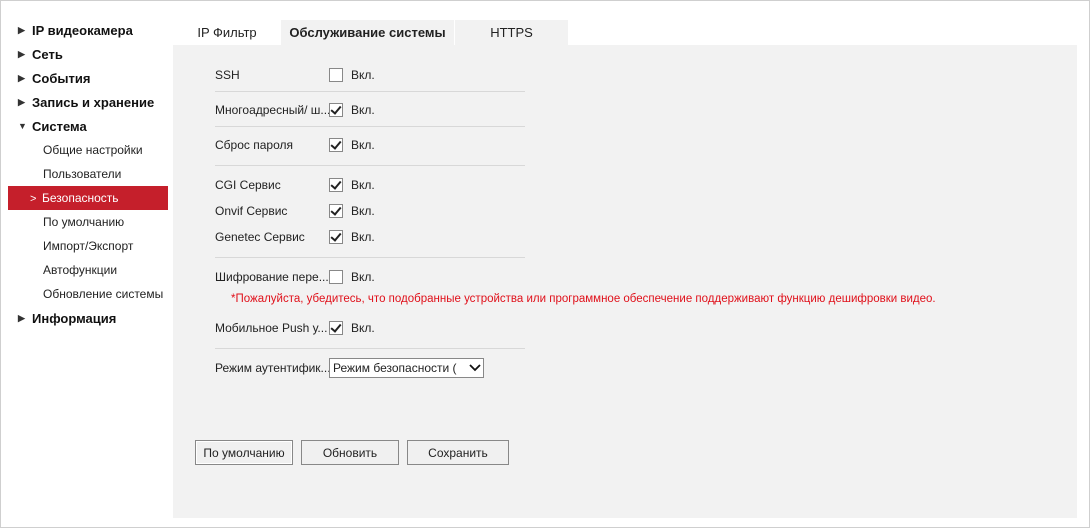  I want to click on nav-label: Сеть, so click(47, 54).